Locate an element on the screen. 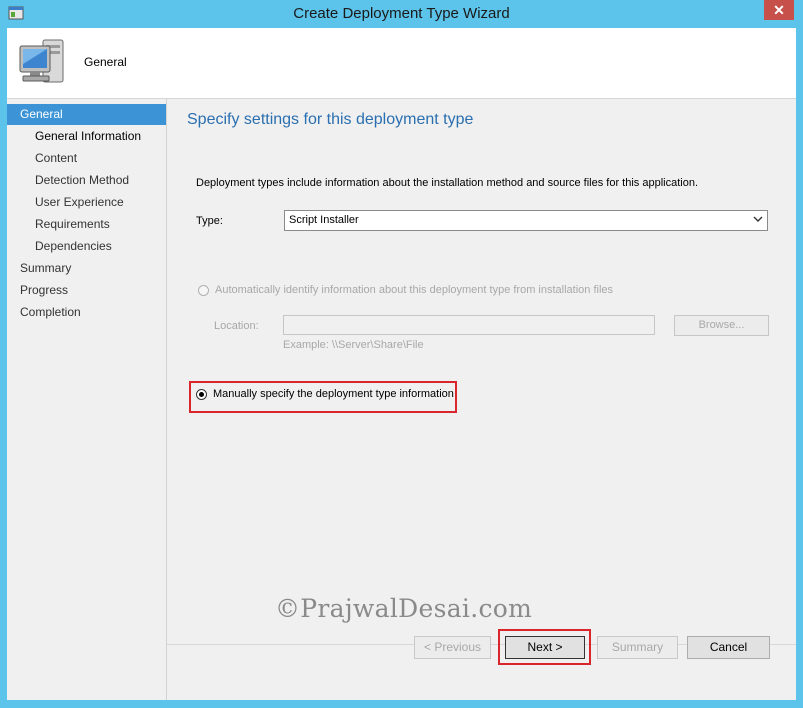  type-dropdown-value: Script Installer is located at coordinates (324, 220).